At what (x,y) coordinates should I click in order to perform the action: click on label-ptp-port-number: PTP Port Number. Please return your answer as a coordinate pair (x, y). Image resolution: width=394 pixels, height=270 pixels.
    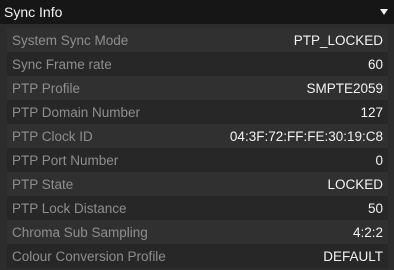
    Looking at the image, I should click on (65, 160).